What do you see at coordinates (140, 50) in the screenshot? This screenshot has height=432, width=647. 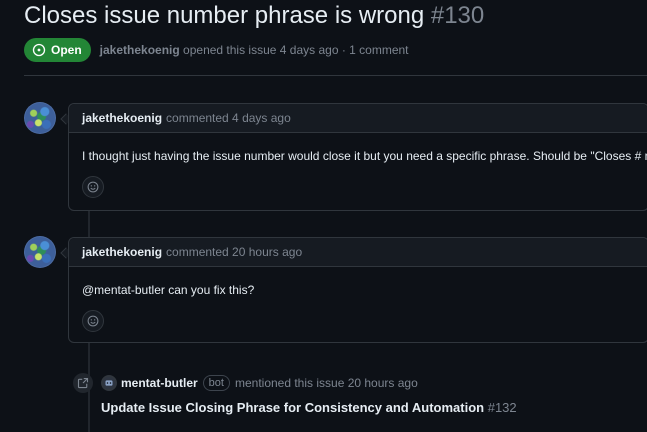 I see `issue-author-link: jakethekoenig` at bounding box center [140, 50].